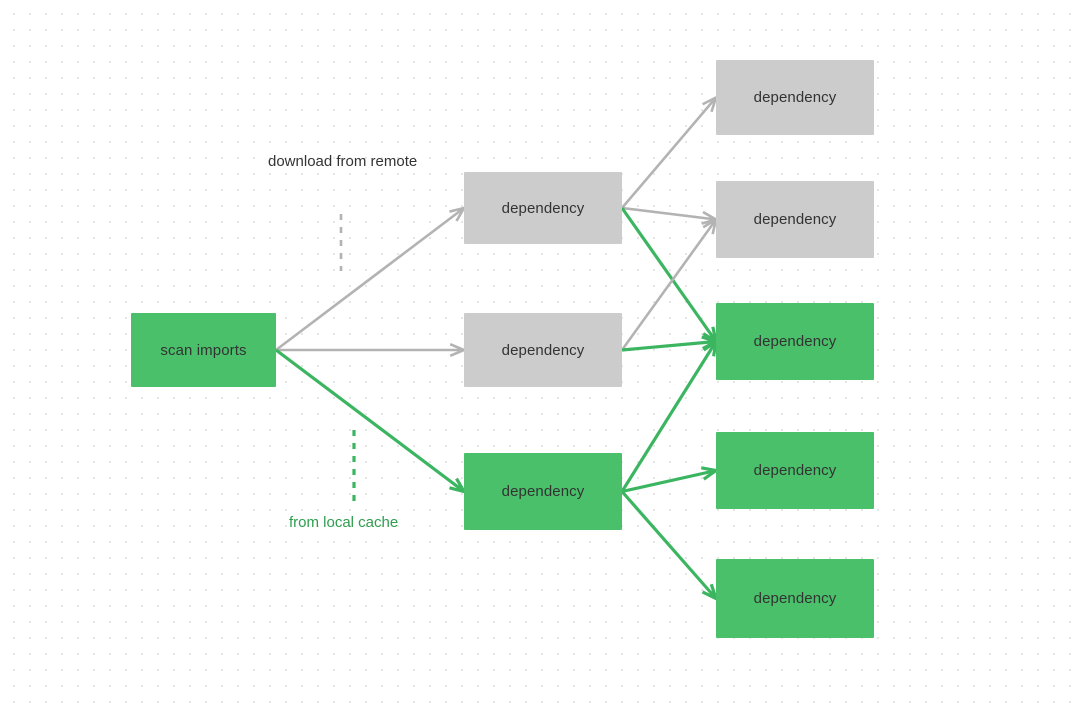 This screenshot has width=1080, height=705. I want to click on edge-d_bot-to-r5, so click(669, 546).